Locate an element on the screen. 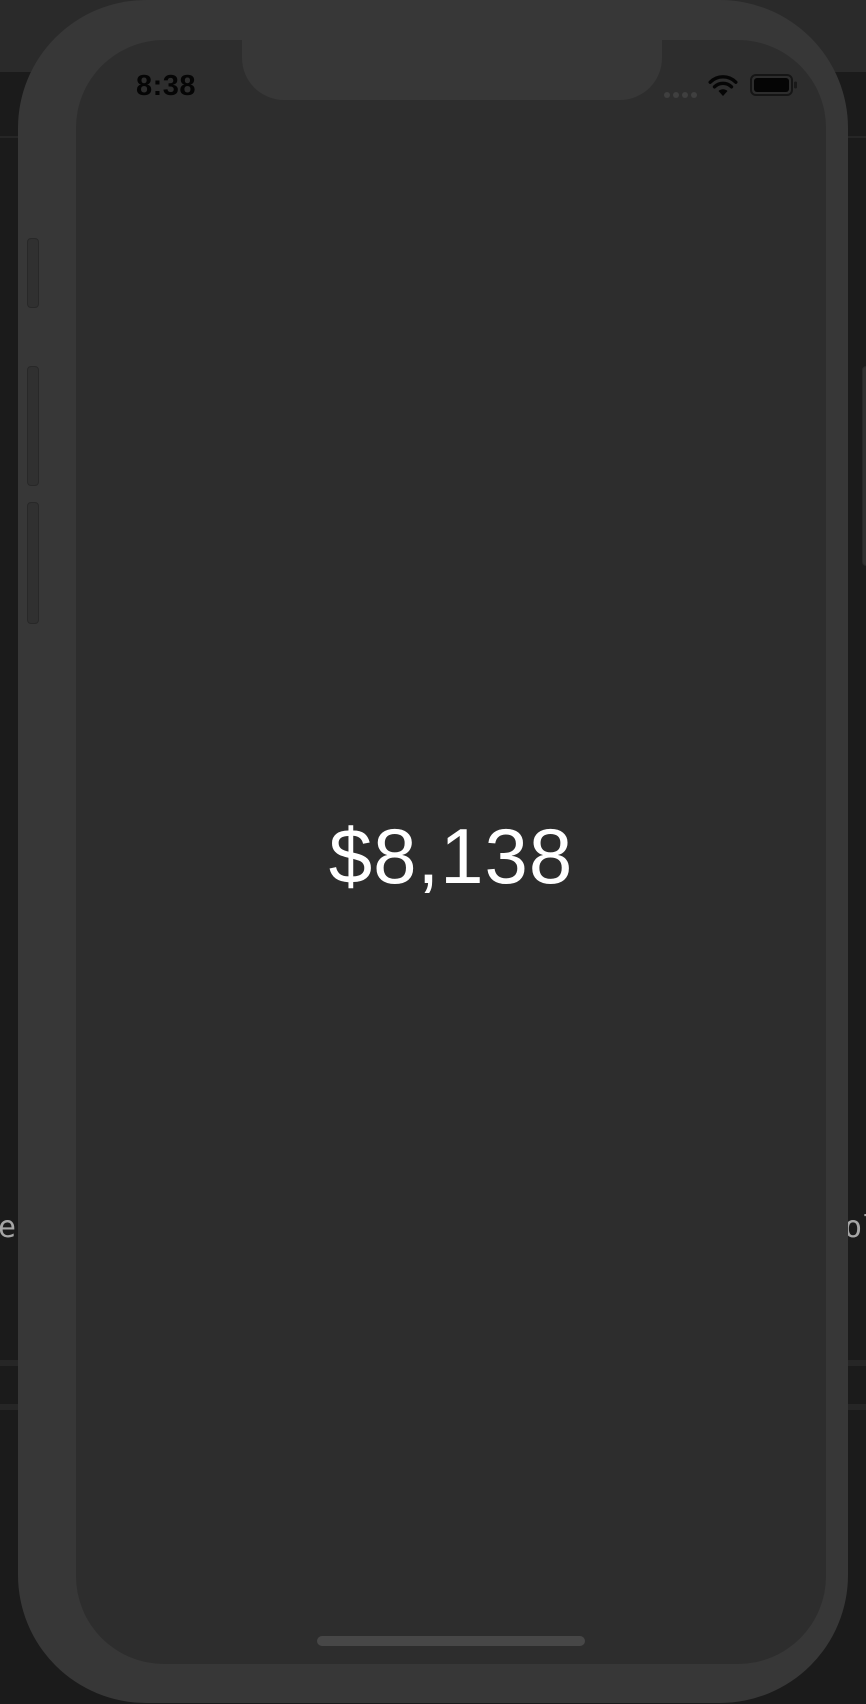 This screenshot has height=1704, width=866. cellular-signal-icon is located at coordinates (683, 95).